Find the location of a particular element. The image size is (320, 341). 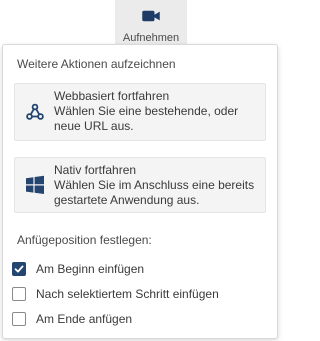

insert-at-beginning-checkbox is located at coordinates (19, 269).